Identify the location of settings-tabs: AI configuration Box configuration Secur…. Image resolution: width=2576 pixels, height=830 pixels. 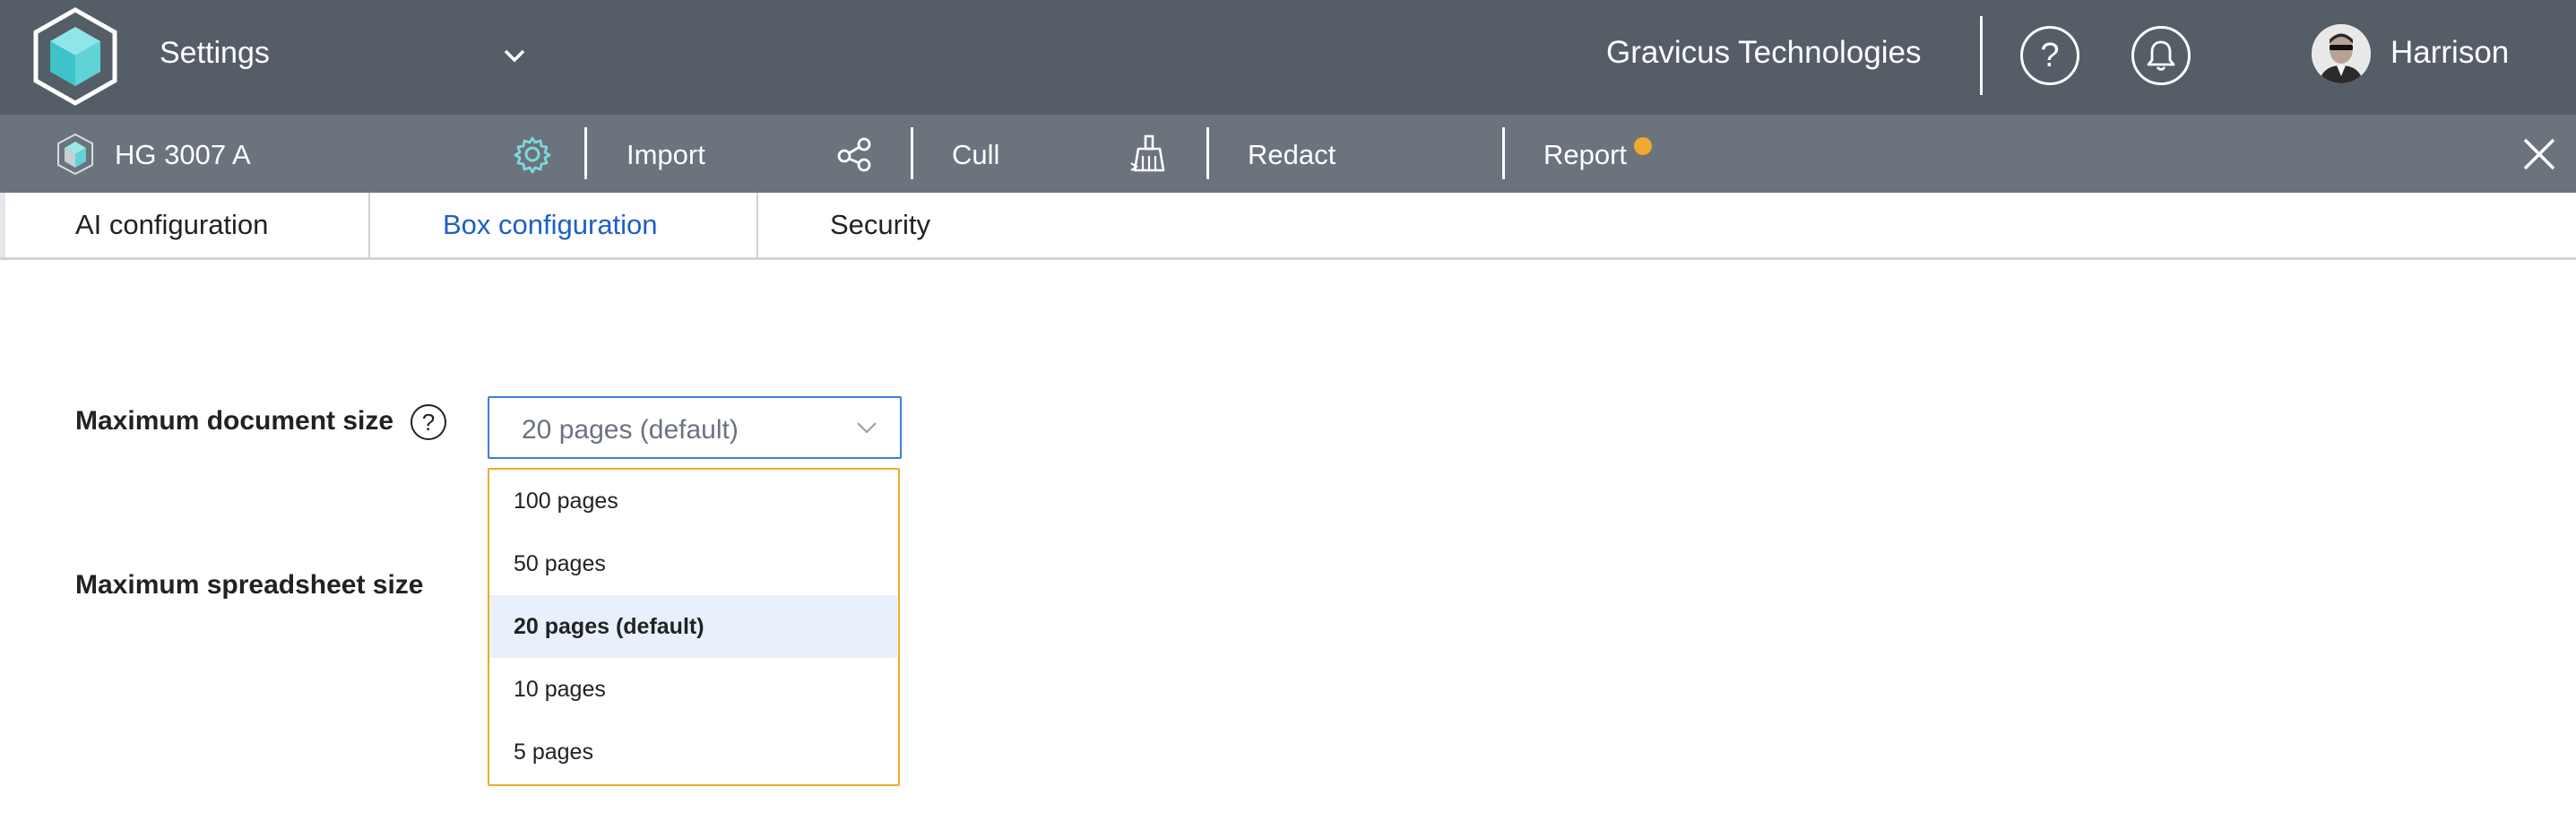
(1288, 226).